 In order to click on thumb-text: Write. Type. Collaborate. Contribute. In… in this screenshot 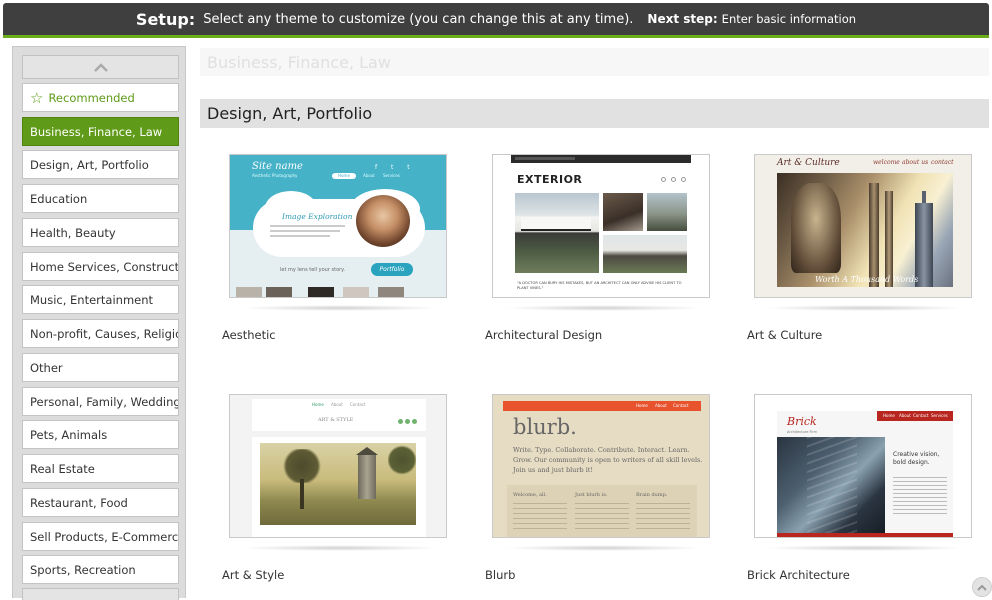, I will do `click(608, 460)`.